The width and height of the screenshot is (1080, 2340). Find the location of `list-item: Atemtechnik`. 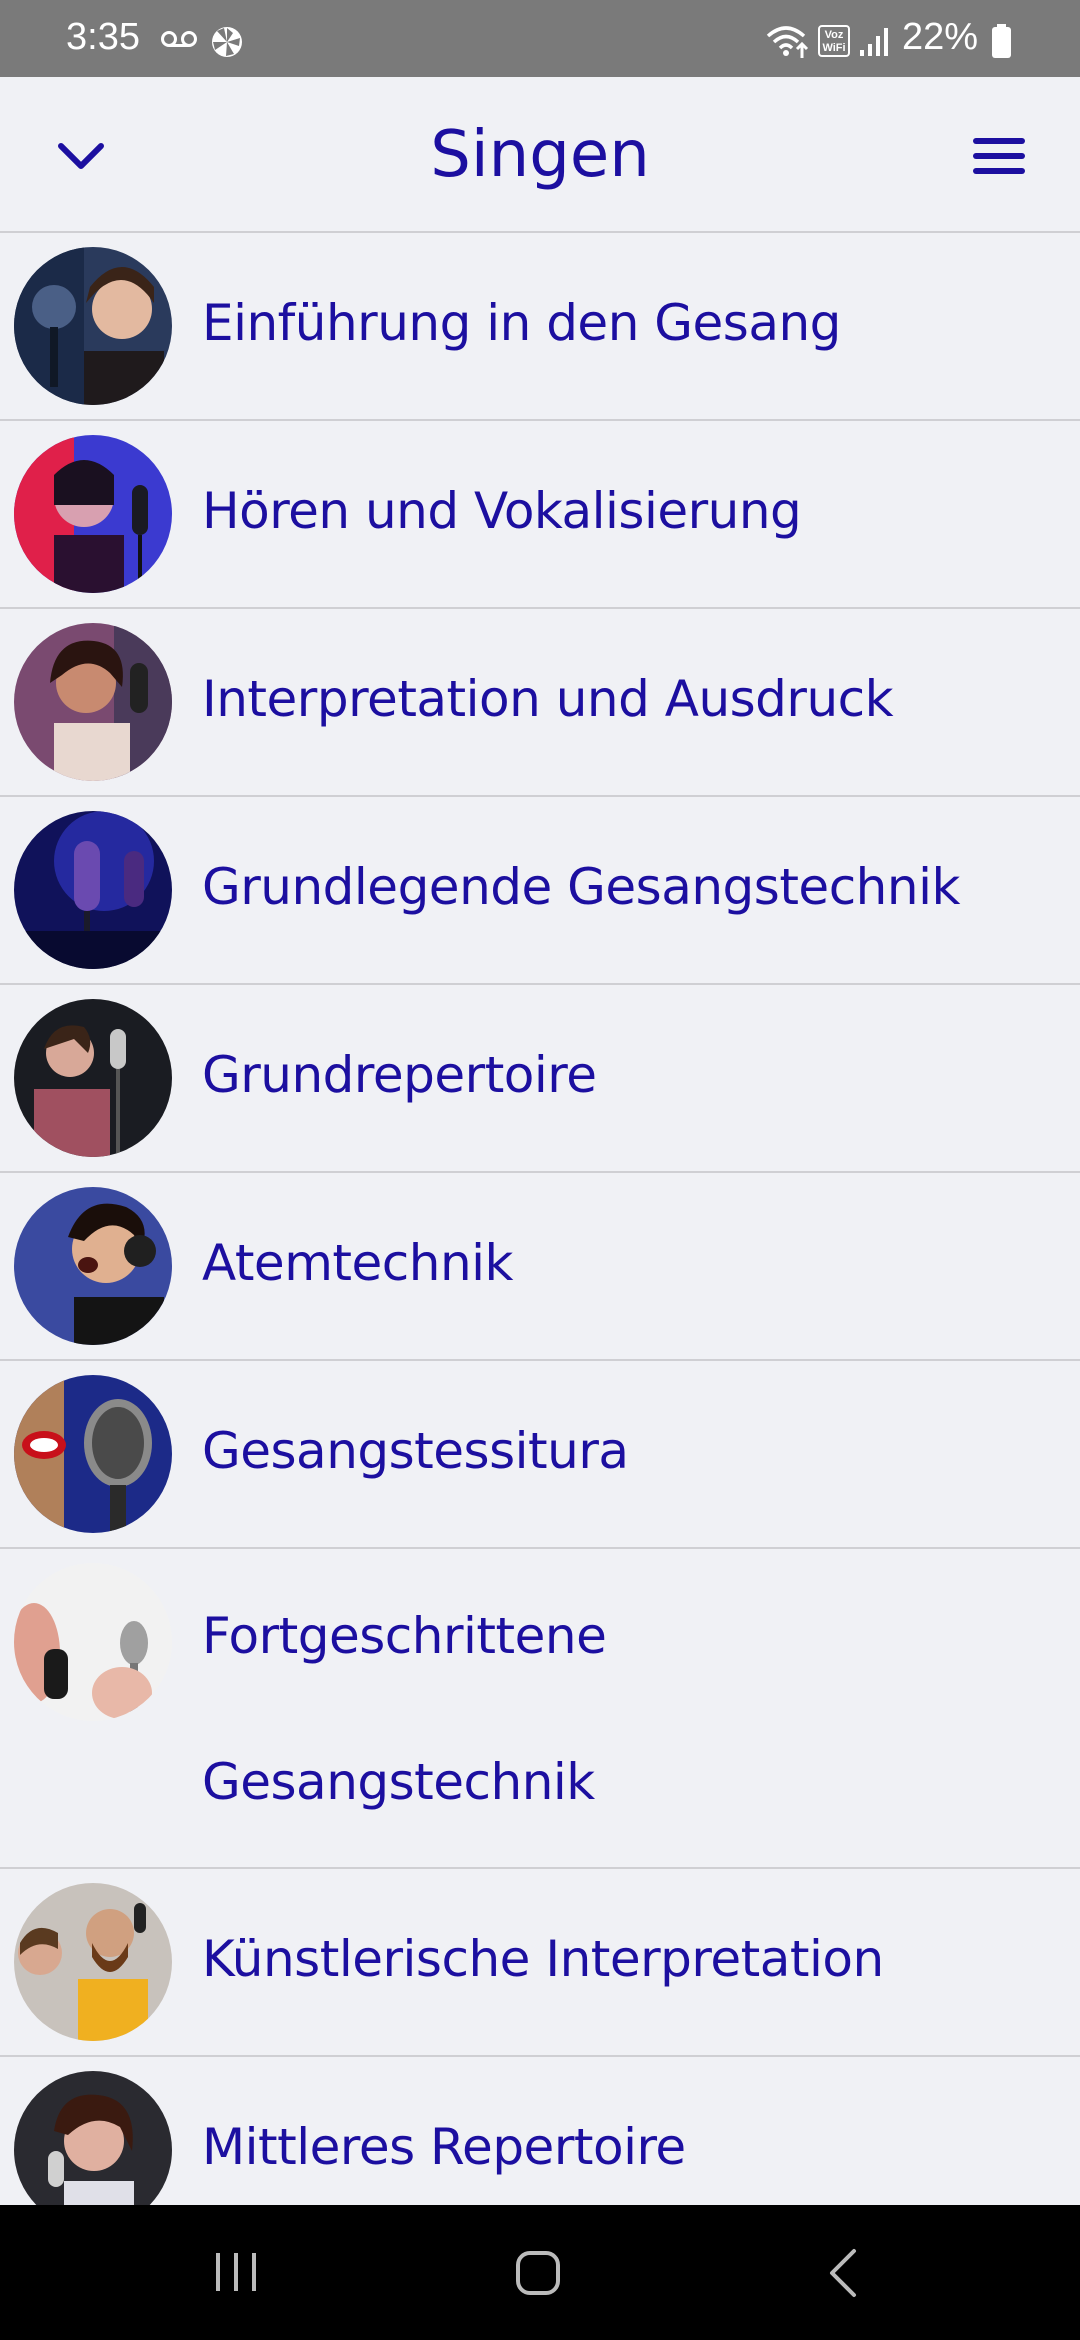

list-item: Atemtechnik is located at coordinates (540, 1267).